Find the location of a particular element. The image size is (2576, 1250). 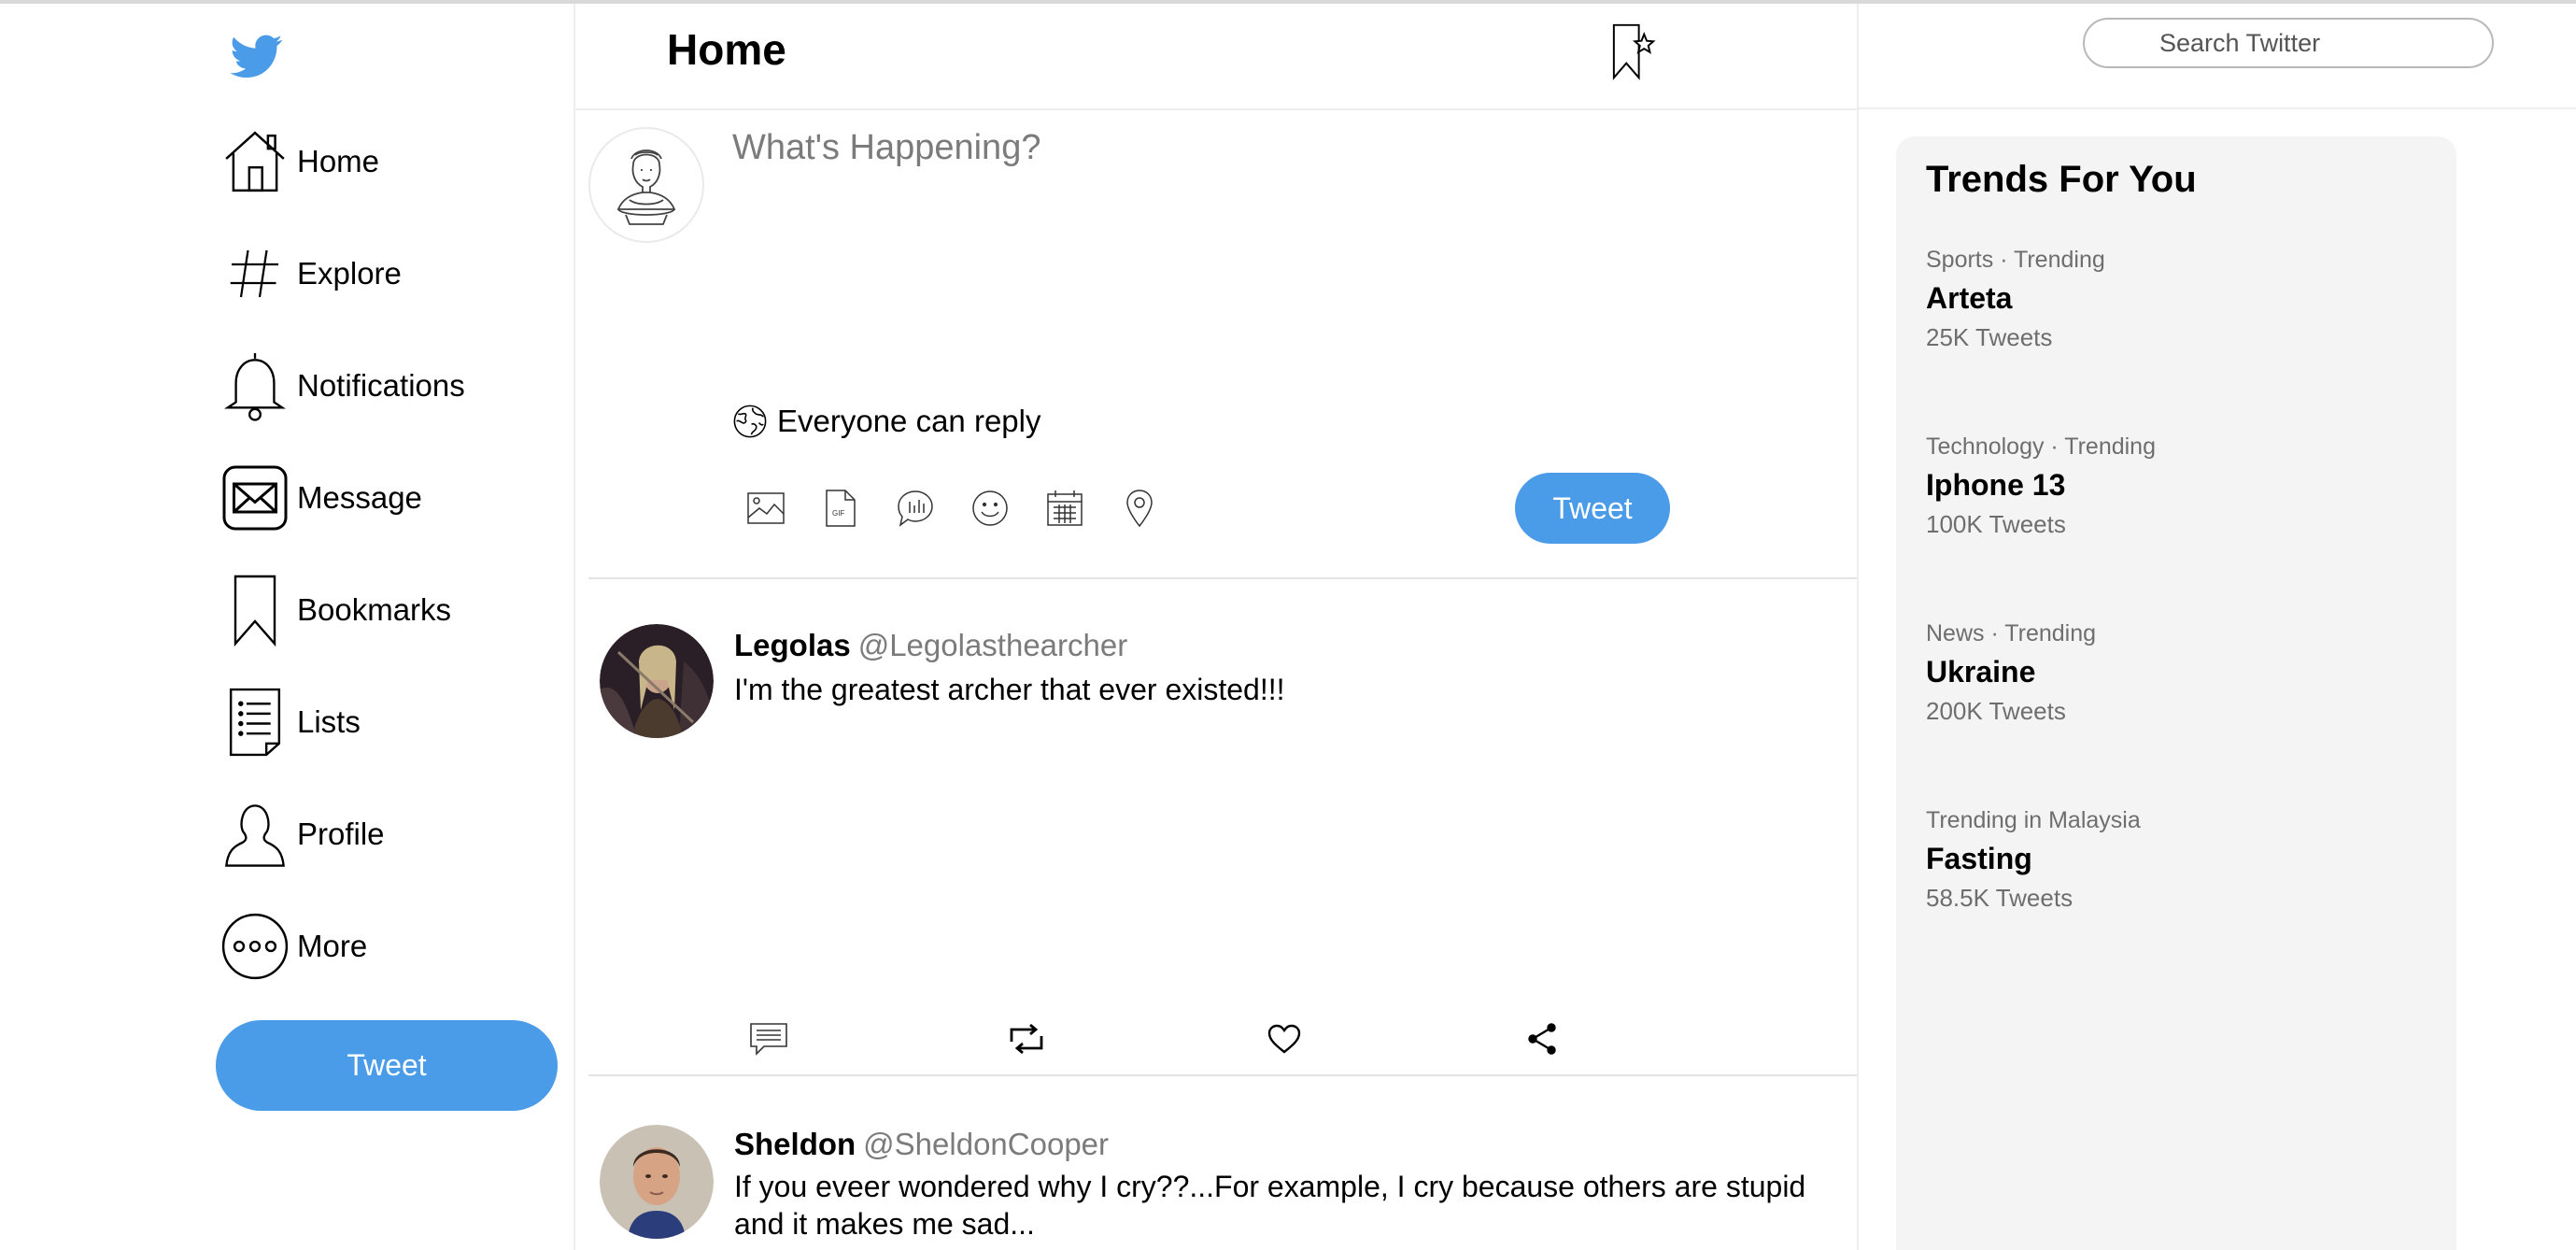

trend-topic: Fasting is located at coordinates (1979, 858).